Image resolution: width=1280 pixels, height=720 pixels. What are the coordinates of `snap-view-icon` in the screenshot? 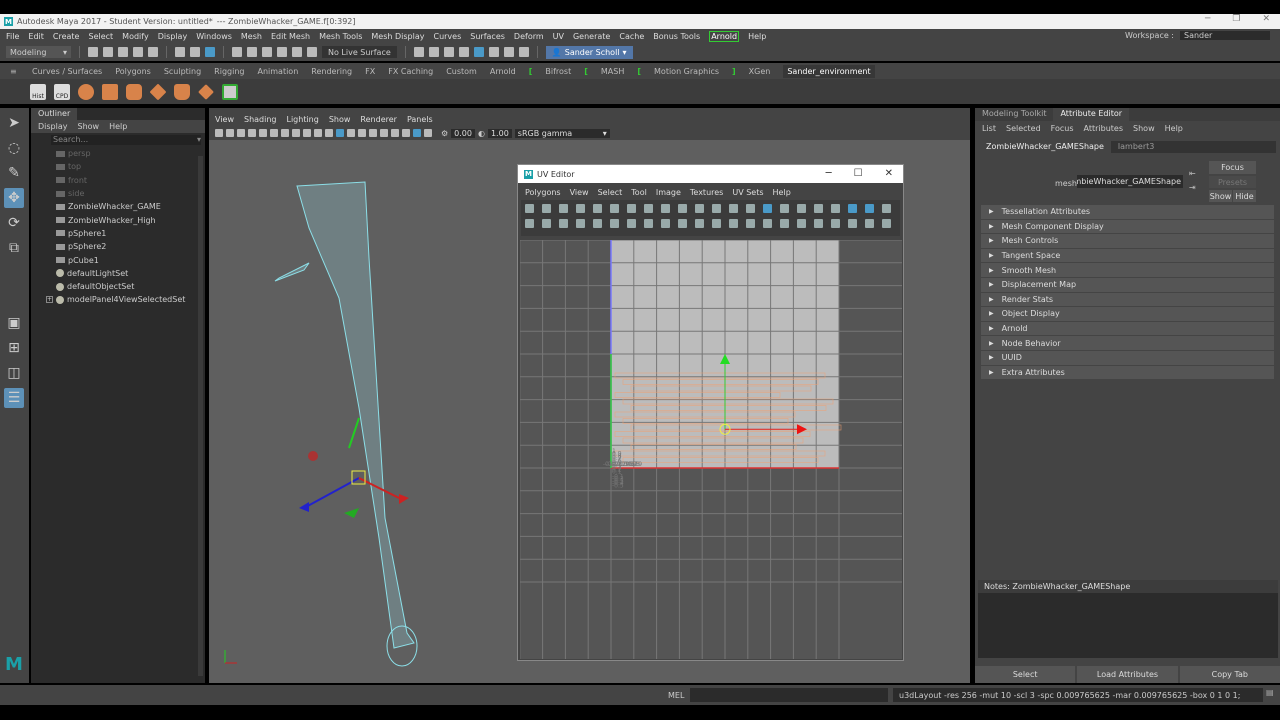 It's located at (282, 52).